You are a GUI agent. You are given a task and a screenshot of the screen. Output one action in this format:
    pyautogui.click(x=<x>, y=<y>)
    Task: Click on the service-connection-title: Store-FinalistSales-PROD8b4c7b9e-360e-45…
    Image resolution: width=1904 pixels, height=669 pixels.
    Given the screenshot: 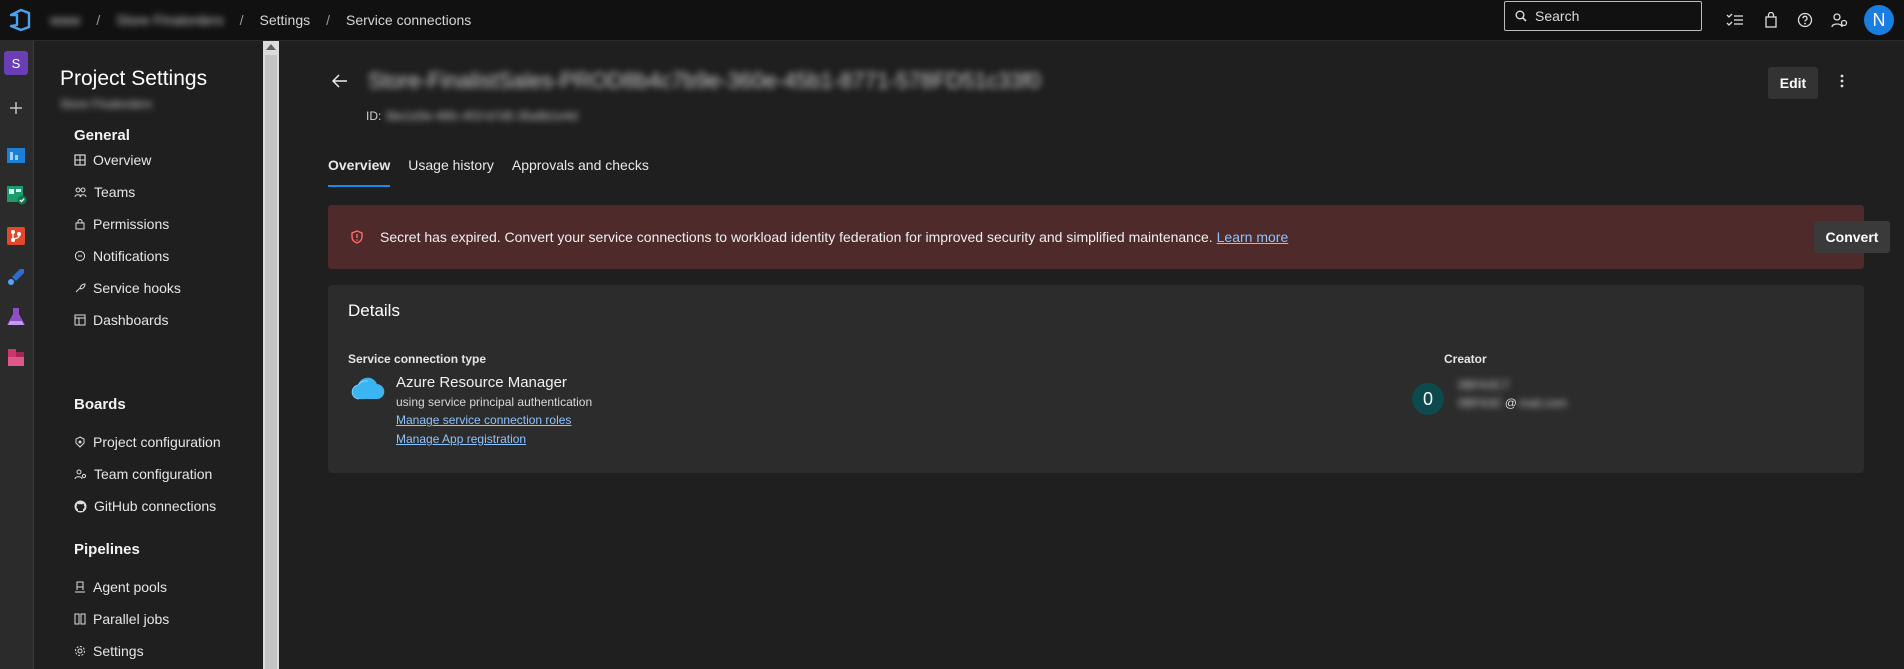 What is the action you would take?
    pyautogui.click(x=704, y=80)
    